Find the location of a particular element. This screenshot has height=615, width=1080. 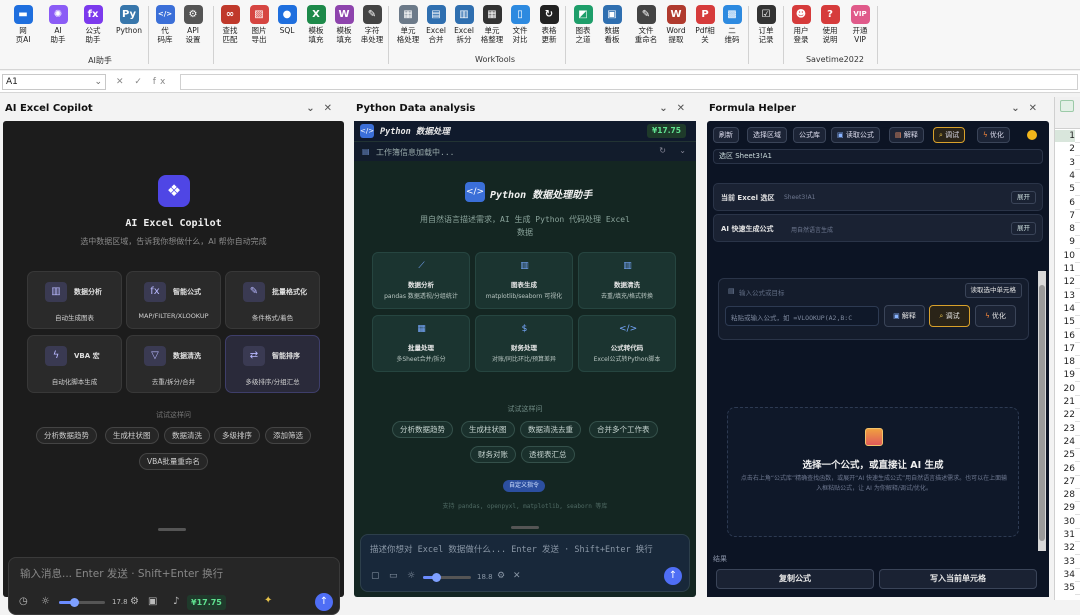

ribbon-button-rename: ✎ 文件 重命名 is located at coordinates (646, 24).